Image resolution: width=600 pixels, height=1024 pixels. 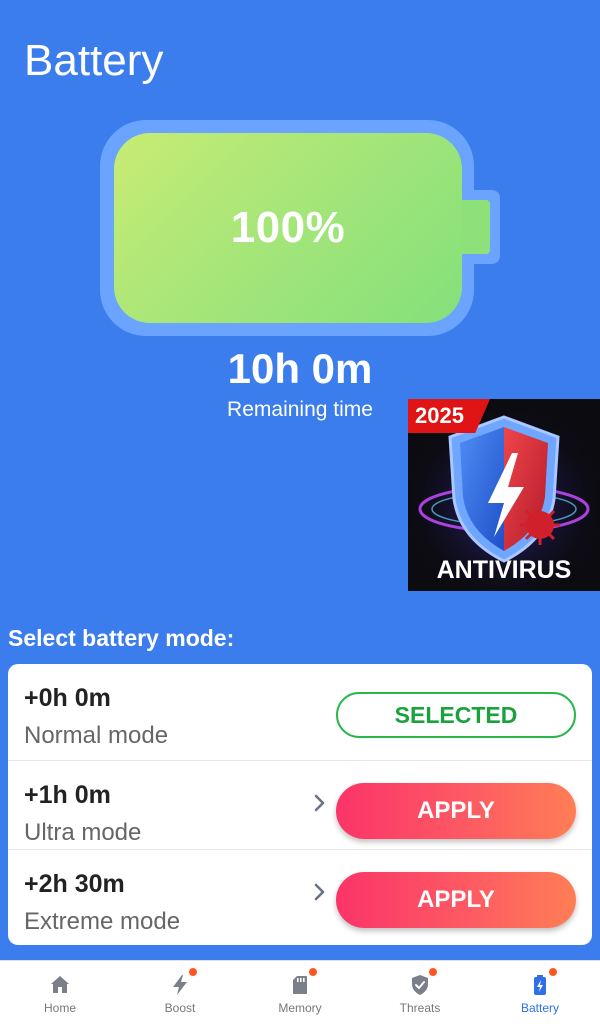 I want to click on nav-item-memory: Memory, so click(x=300, y=992).